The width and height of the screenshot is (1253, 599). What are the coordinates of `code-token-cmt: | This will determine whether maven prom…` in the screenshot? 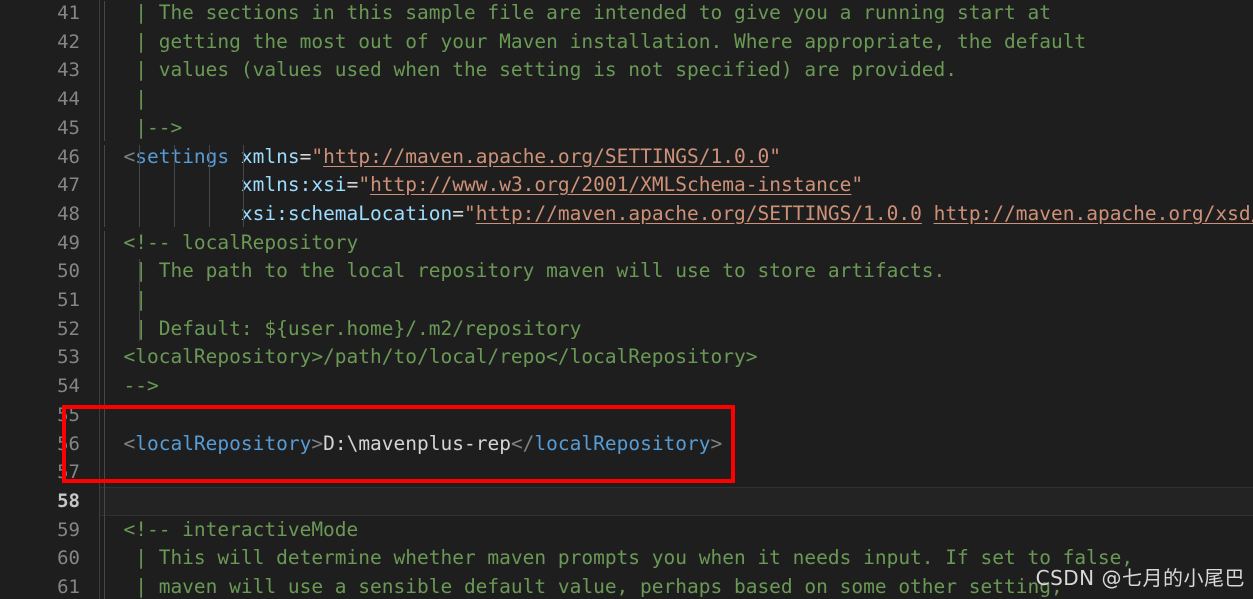 It's located at (617, 558).